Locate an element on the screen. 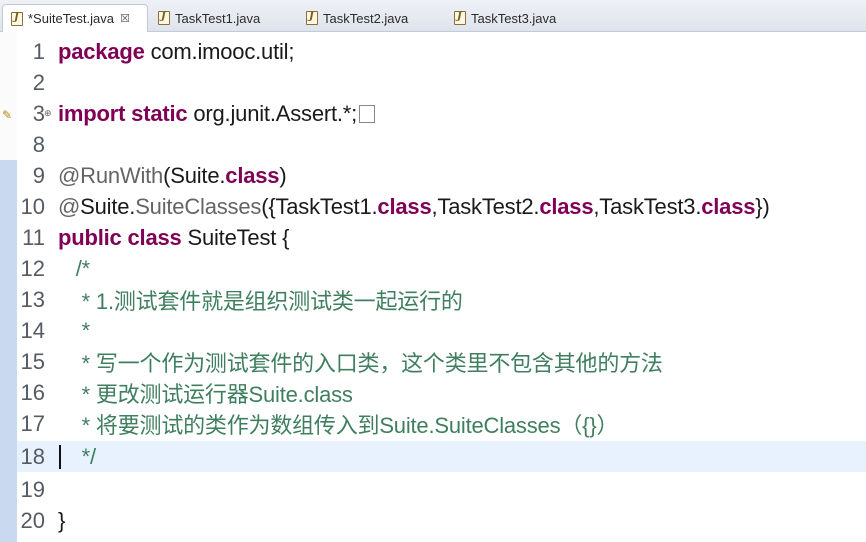 The height and width of the screenshot is (542, 866). line-number: 8 is located at coordinates (38, 144).